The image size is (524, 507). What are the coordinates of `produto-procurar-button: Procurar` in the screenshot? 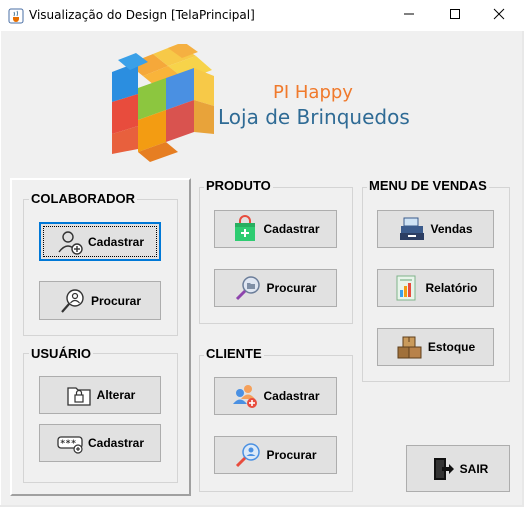 It's located at (275, 288).